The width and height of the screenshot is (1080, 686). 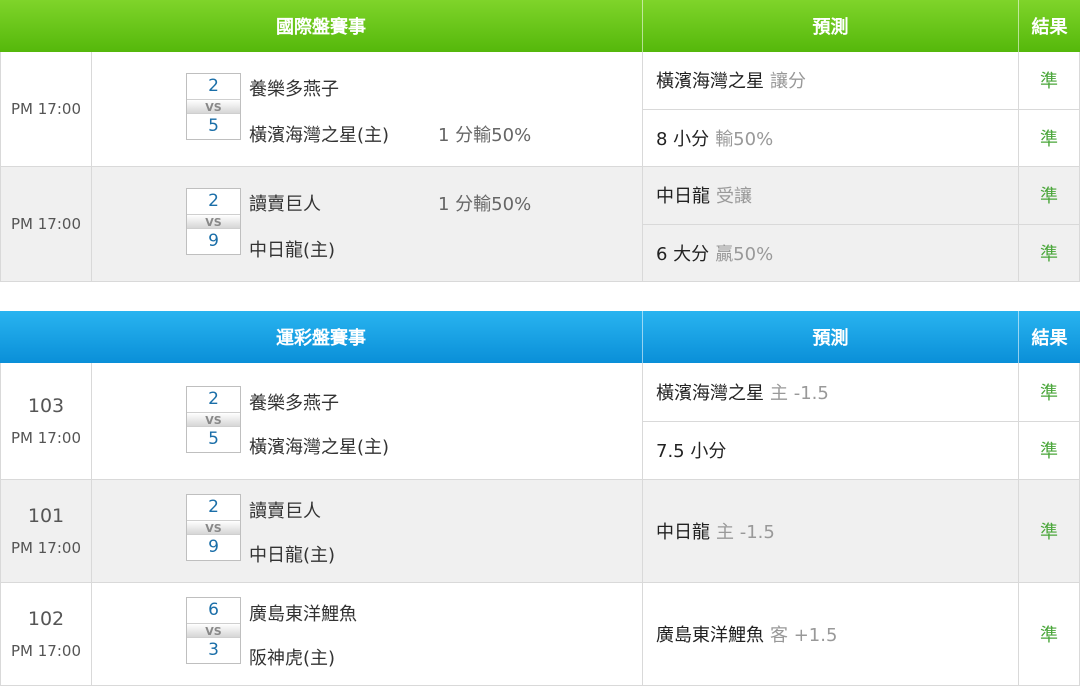 I want to click on home-score: 3, so click(x=213, y=650).